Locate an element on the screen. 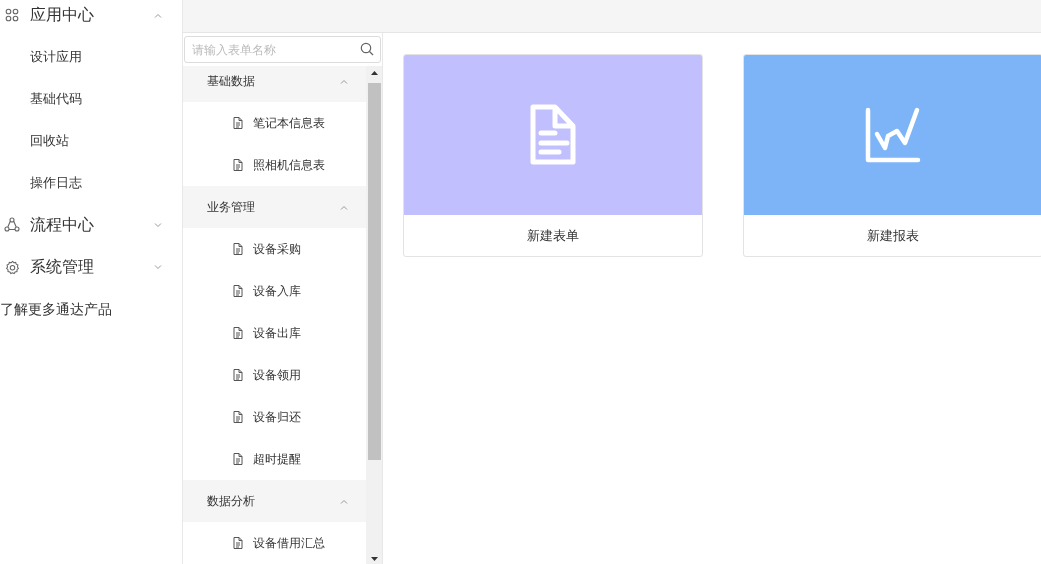 The image size is (1041, 564). menu-group-label: 系统管理 is located at coordinates (62, 267).